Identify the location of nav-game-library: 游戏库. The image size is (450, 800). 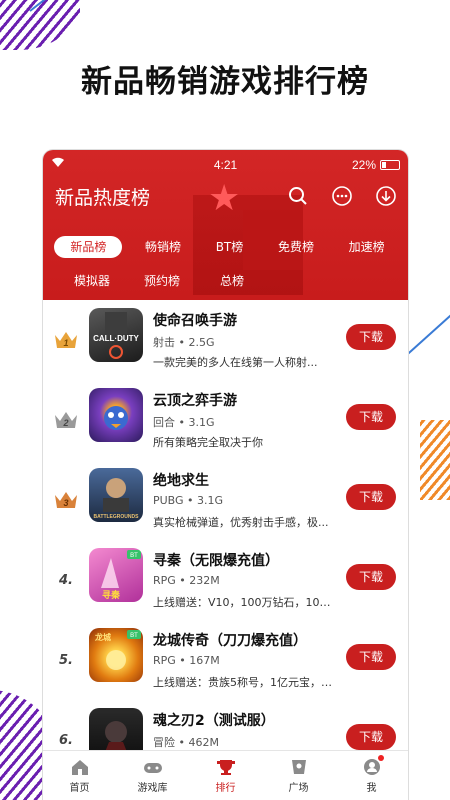
(152, 775).